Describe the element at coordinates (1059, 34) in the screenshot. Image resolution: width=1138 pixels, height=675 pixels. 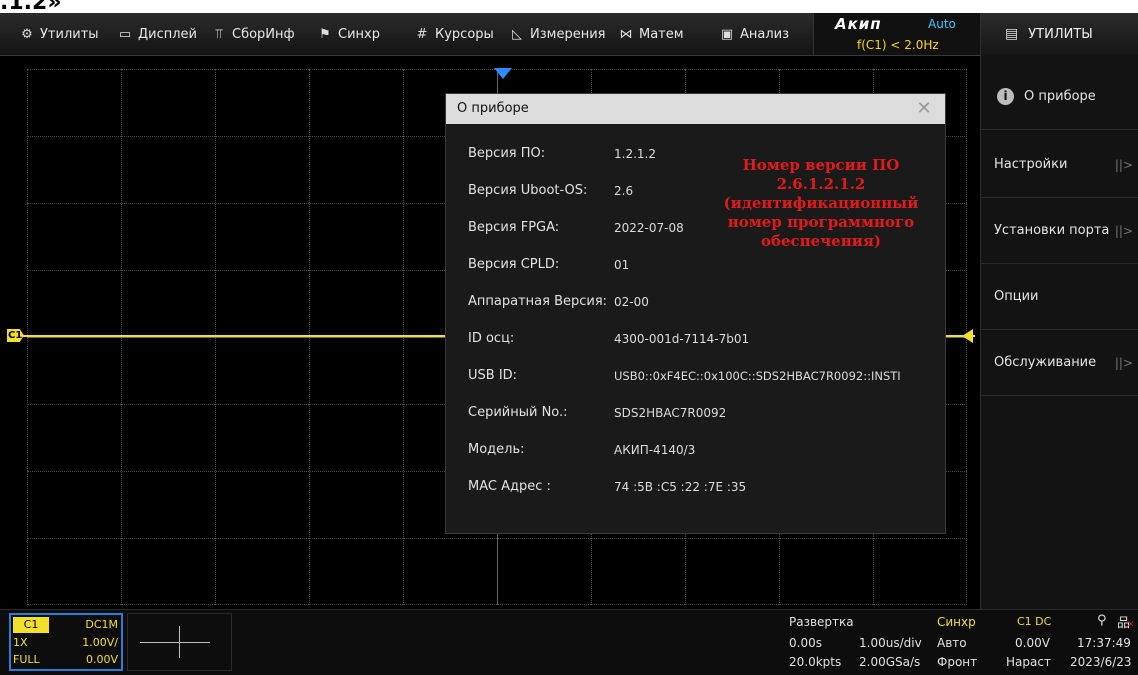
I see `panel-title: ▤ УТИЛИТЫ` at that location.